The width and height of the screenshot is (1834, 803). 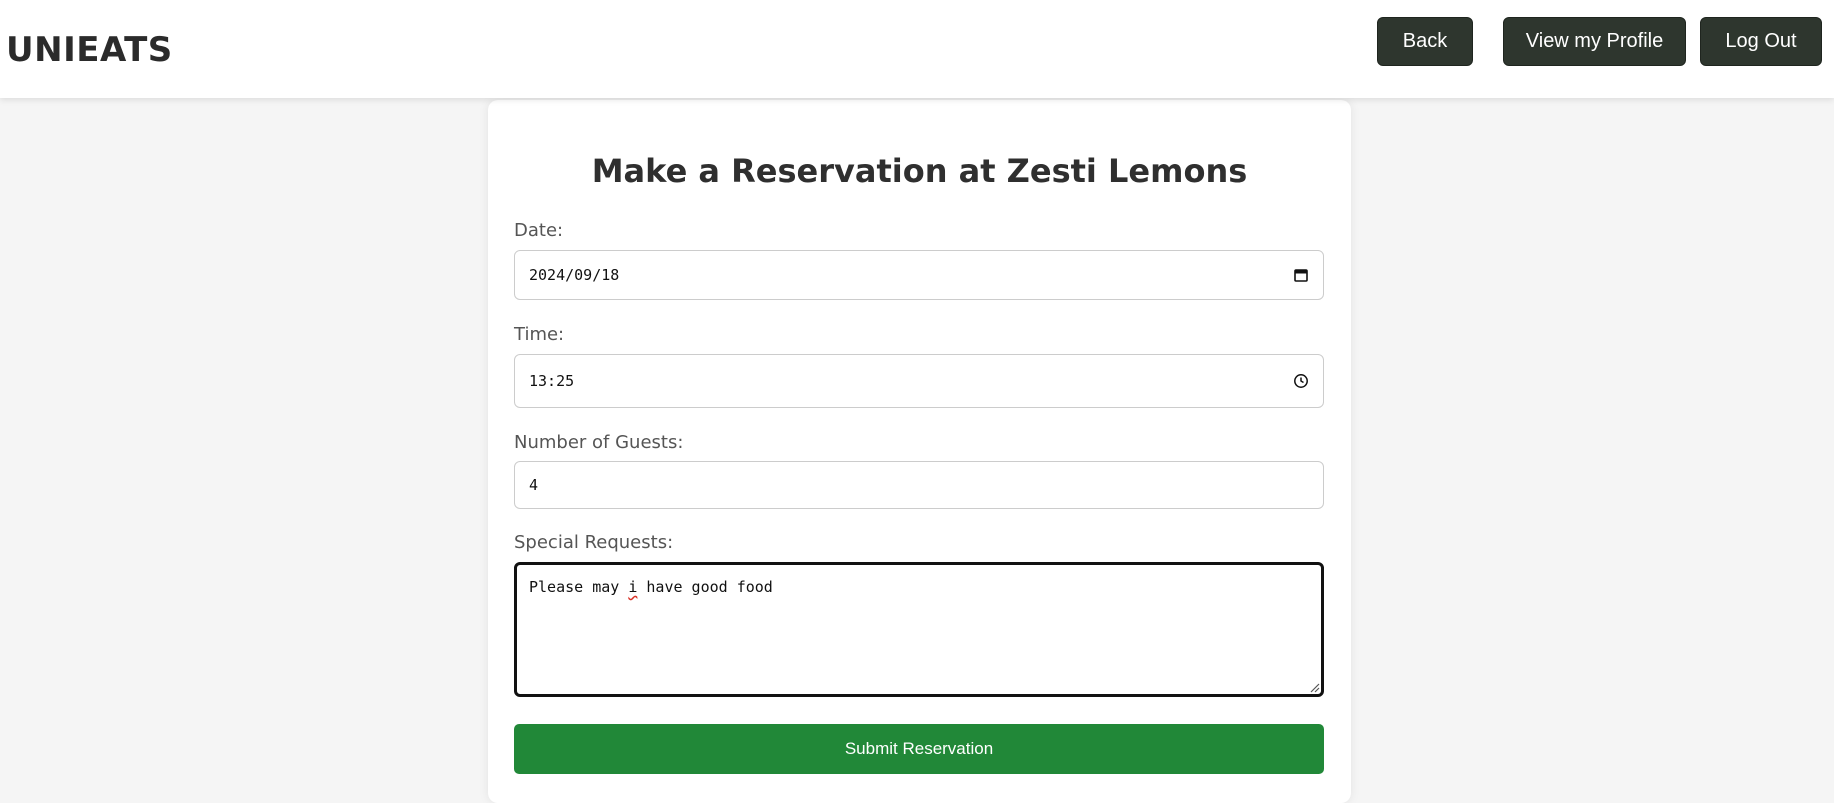 What do you see at coordinates (1425, 41) in the screenshot?
I see `back-button: Back` at bounding box center [1425, 41].